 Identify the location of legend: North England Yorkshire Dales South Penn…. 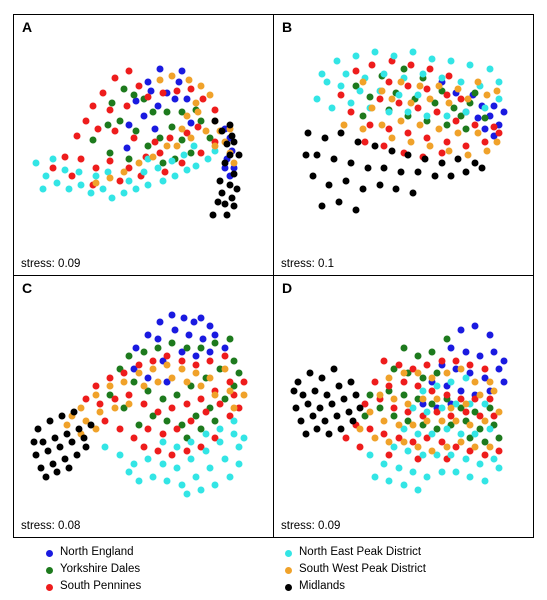
(273, 571).